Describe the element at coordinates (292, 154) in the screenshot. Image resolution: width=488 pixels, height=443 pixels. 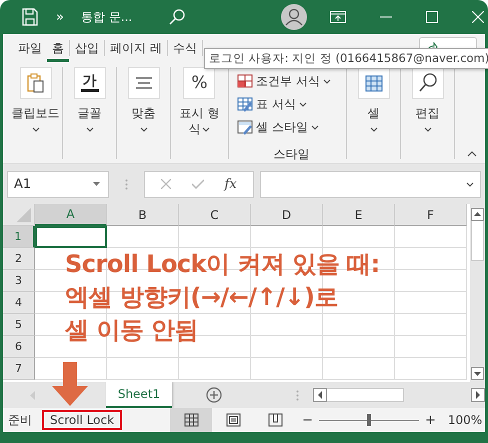
I see `group-label: 스타일` at that location.